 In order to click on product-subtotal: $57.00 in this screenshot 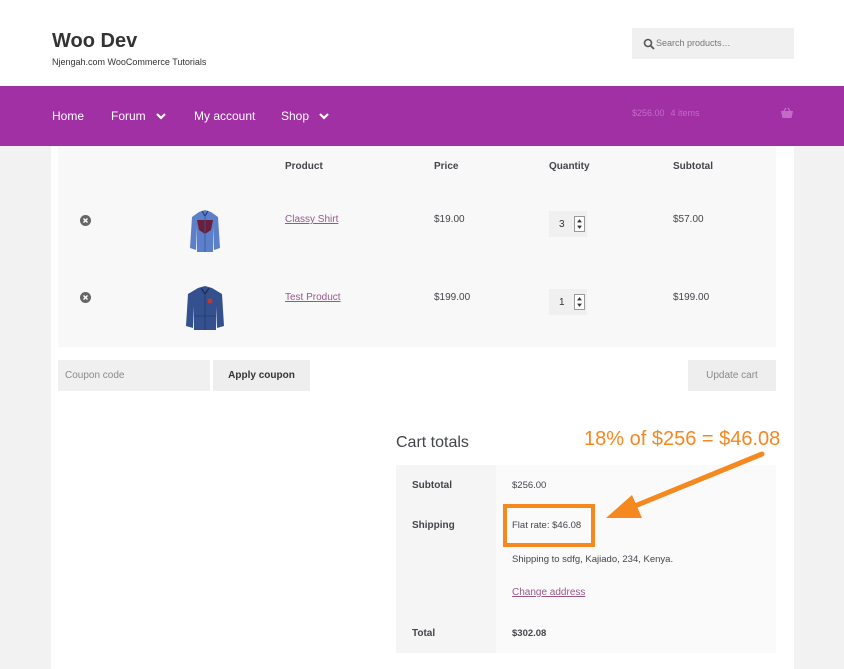, I will do `click(688, 219)`.